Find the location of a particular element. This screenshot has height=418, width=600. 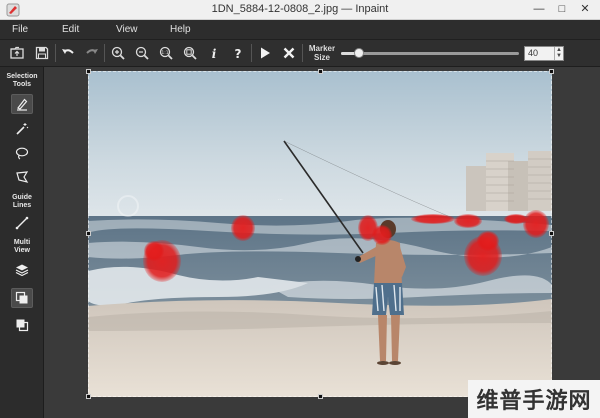

actual-size-icon: 1:1 is located at coordinates (166, 53).